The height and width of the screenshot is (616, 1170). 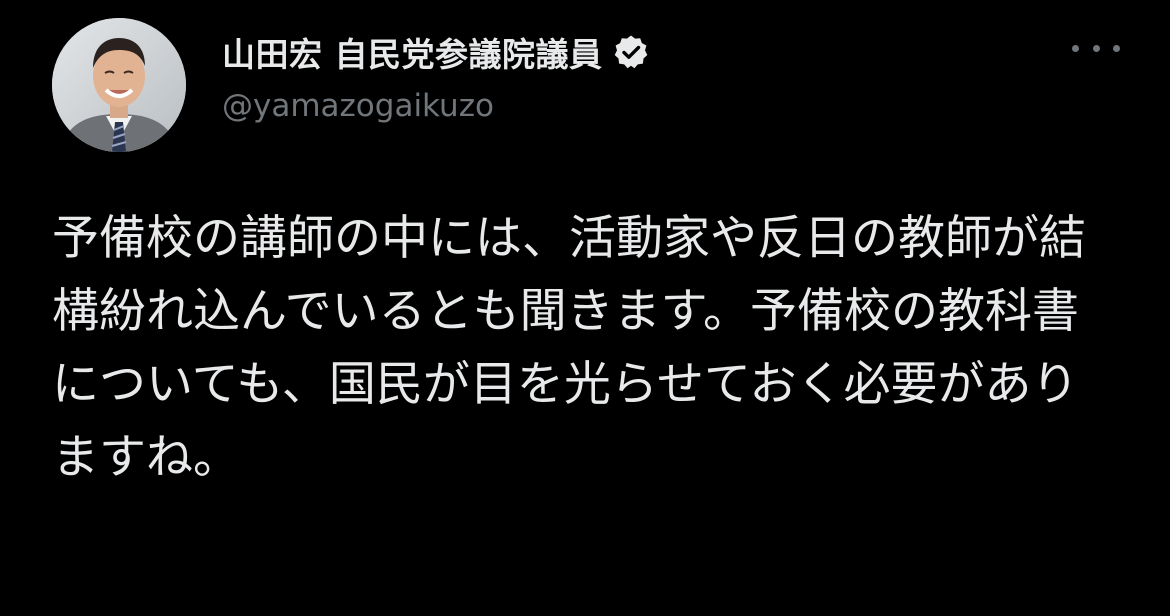 What do you see at coordinates (631, 52) in the screenshot?
I see `verified-badge-icon` at bounding box center [631, 52].